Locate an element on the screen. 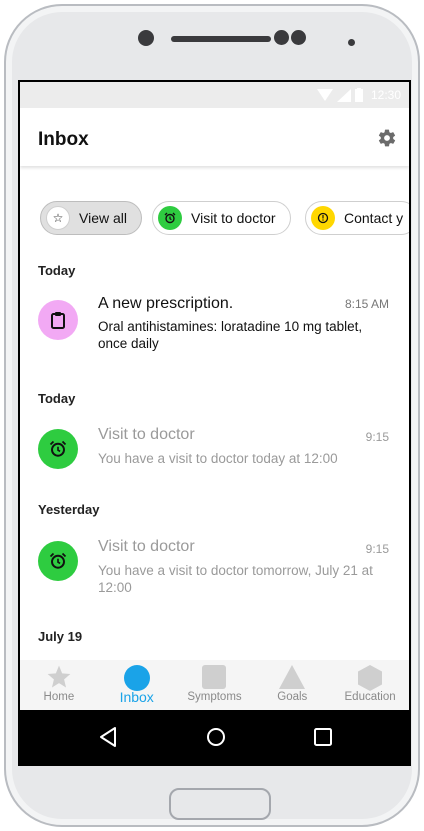  home-icon is located at coordinates (216, 737).